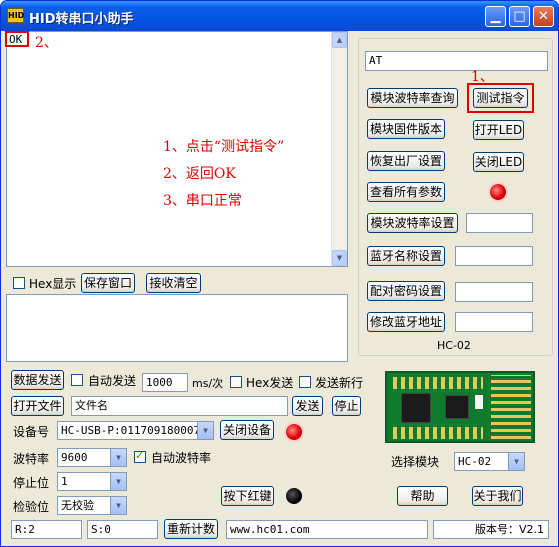 This screenshot has width=559, height=547. I want to click on query-baud-button: 模块波特率查询, so click(412, 98).